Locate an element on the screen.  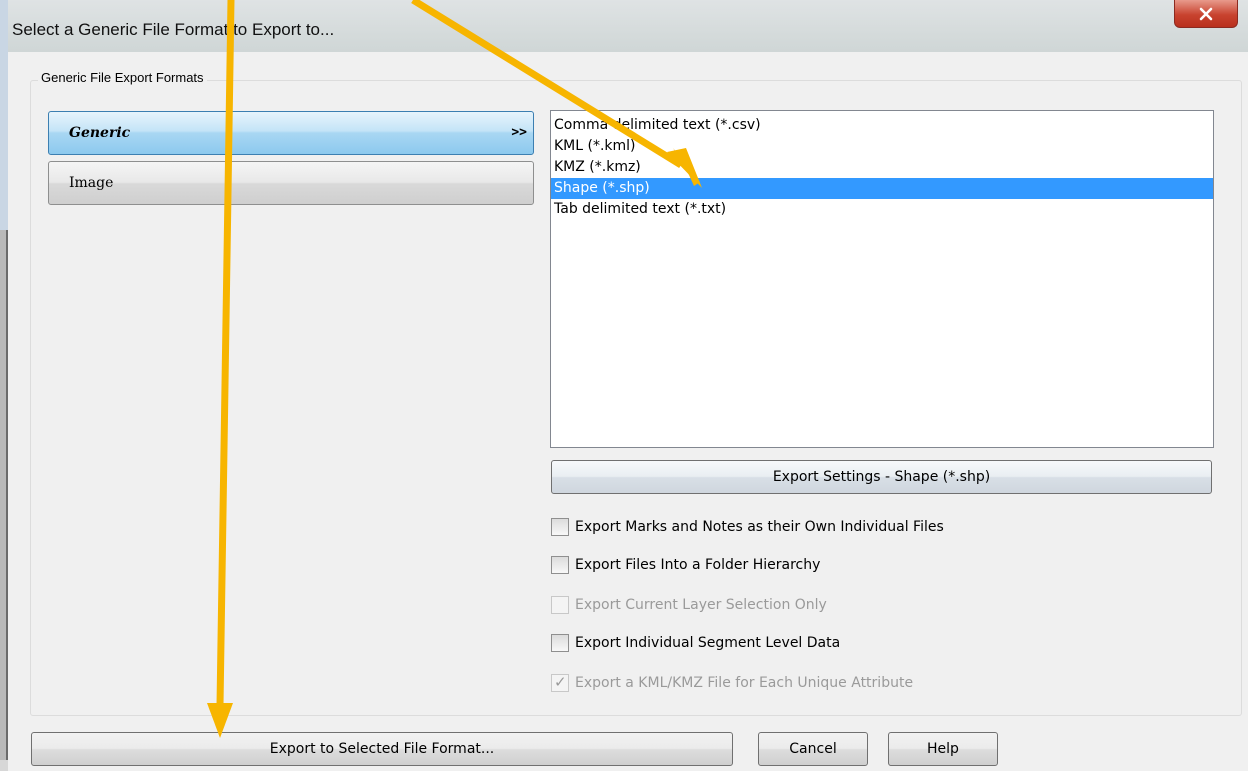
category-label: Image is located at coordinates (91, 183).